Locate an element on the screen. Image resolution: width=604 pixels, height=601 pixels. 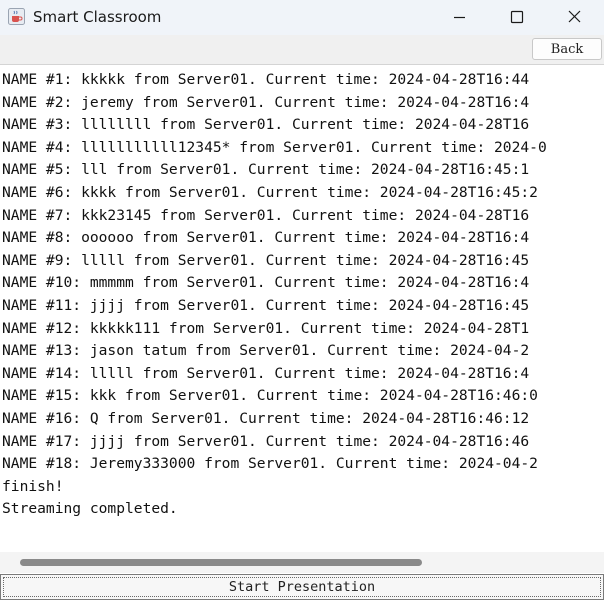
window-title: Smart Classroom is located at coordinates (97, 17).